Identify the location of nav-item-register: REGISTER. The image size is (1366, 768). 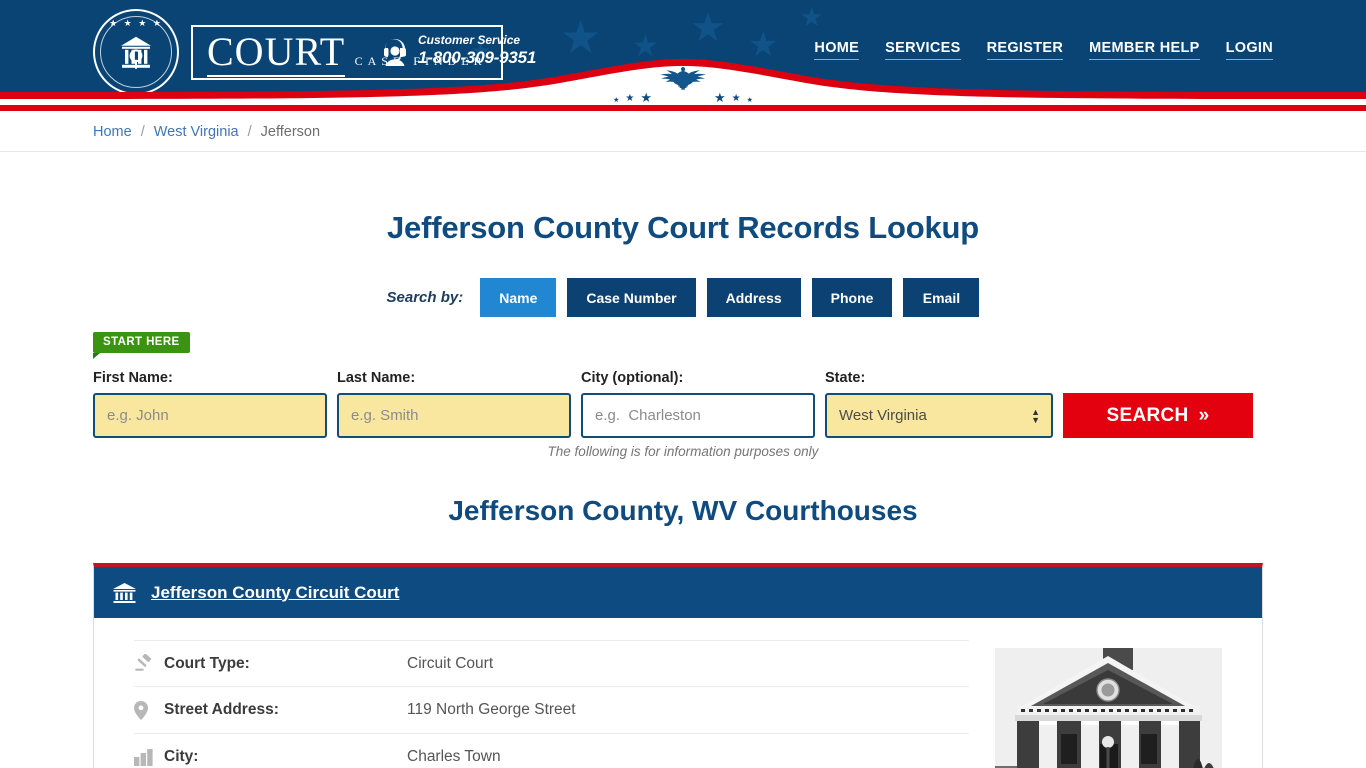
(1025, 50).